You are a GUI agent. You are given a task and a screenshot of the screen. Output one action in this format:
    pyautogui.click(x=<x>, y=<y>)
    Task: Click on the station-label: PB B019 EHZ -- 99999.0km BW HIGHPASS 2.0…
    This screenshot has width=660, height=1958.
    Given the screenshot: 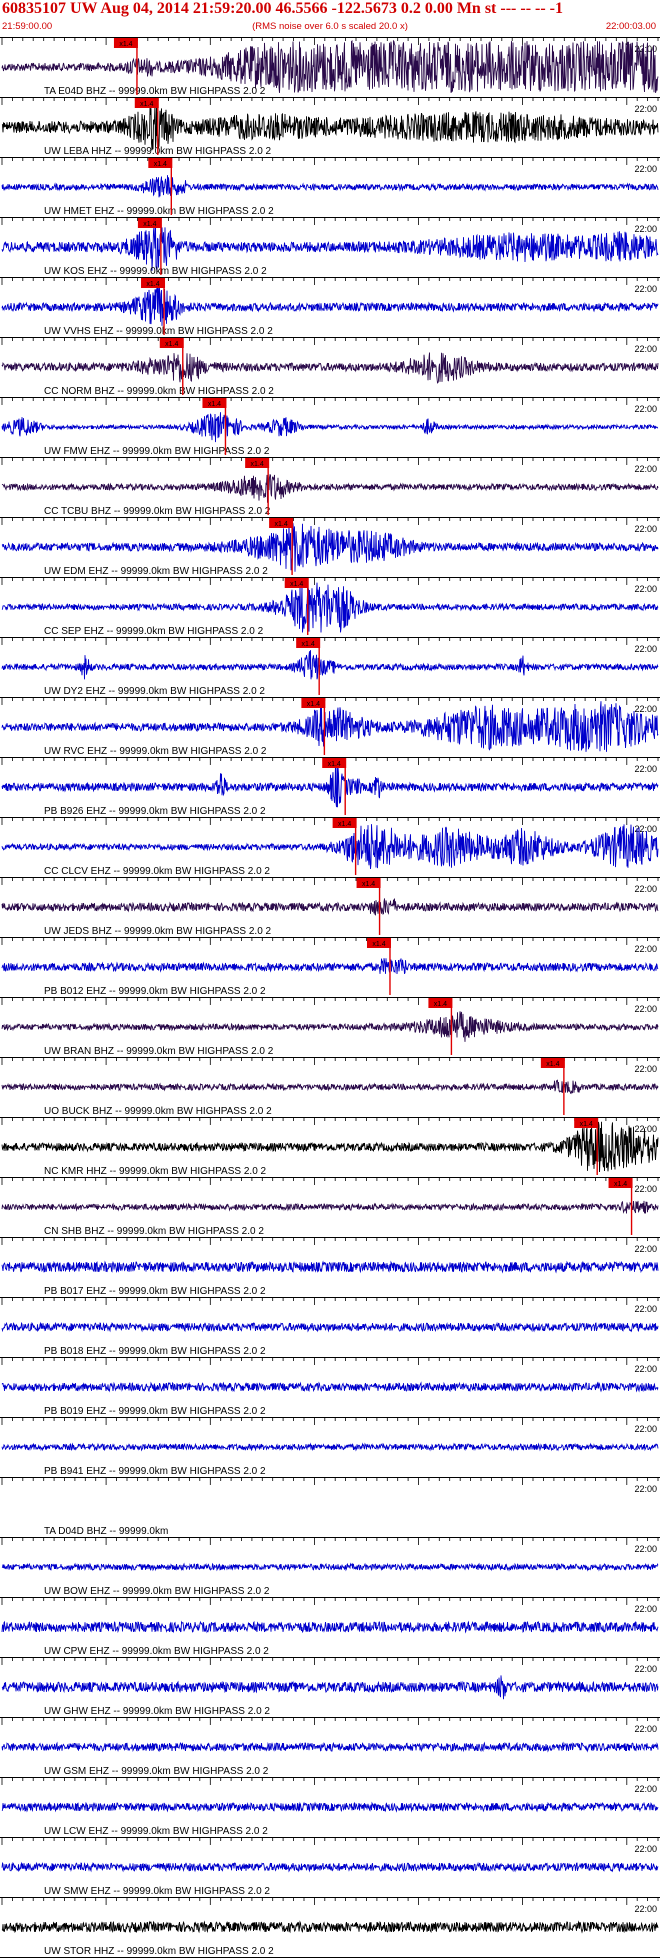 What is the action you would take?
    pyautogui.click(x=155, y=1411)
    